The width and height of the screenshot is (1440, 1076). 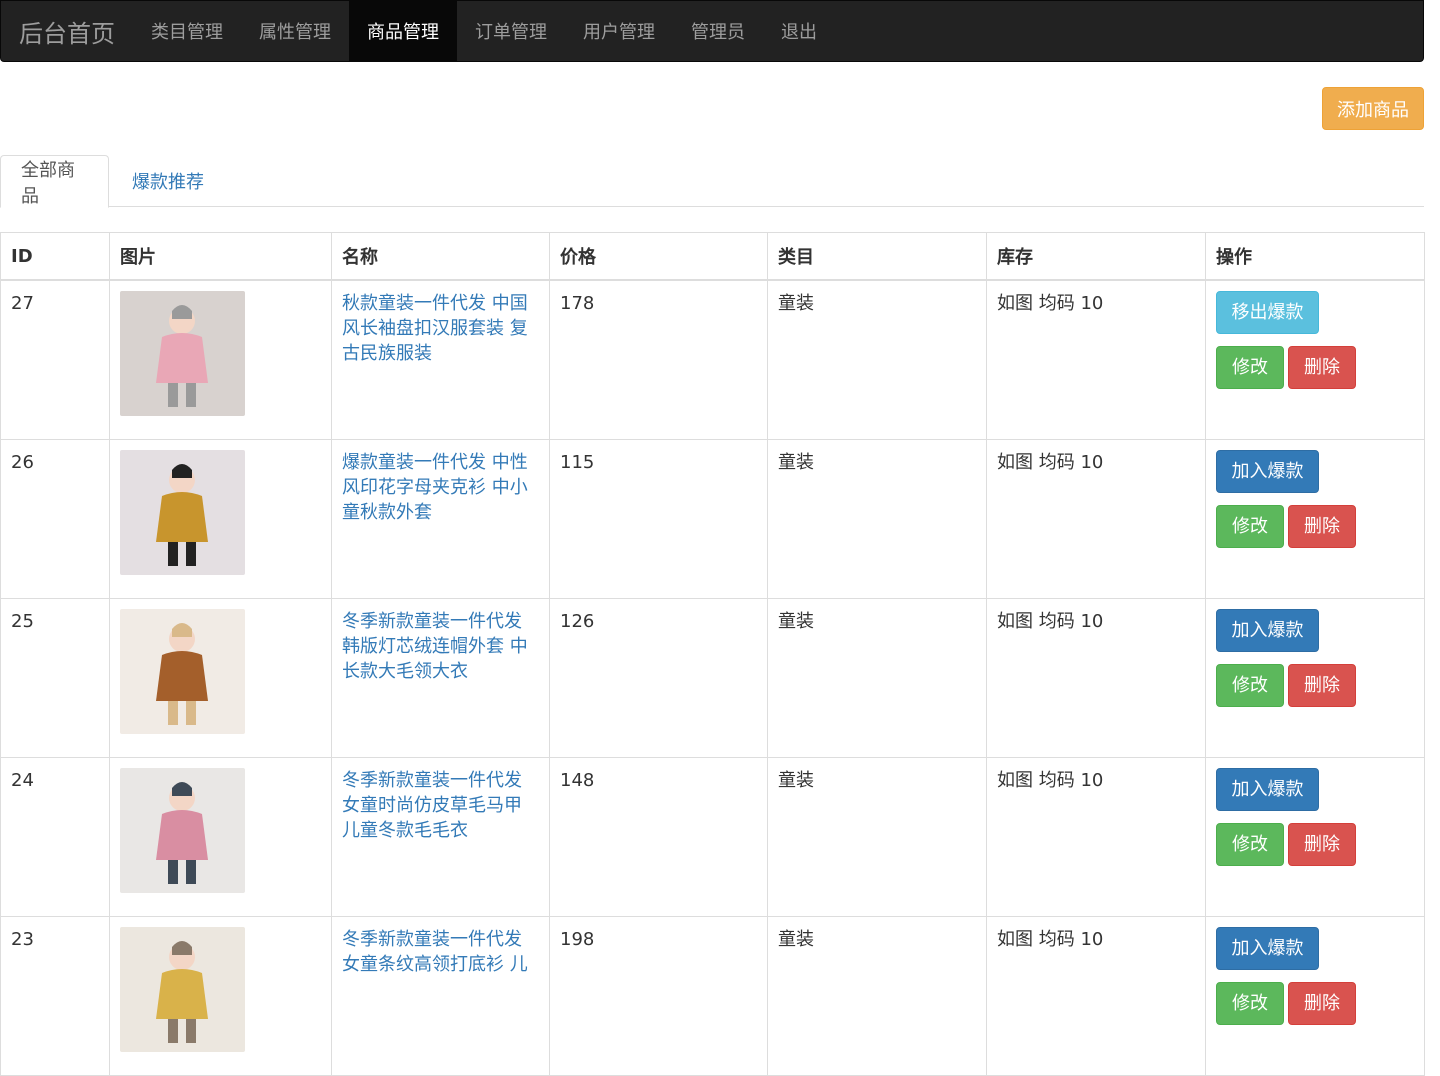 What do you see at coordinates (440, 952) in the screenshot?
I see `product-name-link: 冬季新款童装一件代发 女童条纹高领打底衫 儿` at bounding box center [440, 952].